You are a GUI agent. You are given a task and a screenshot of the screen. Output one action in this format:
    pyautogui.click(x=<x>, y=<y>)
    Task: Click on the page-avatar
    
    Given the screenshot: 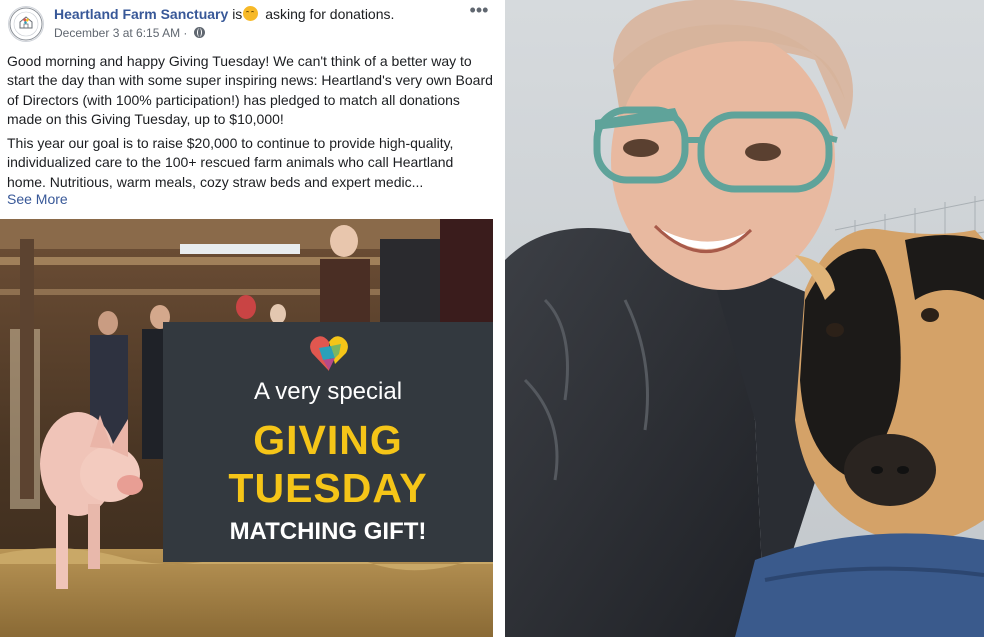 What is the action you would take?
    pyautogui.click(x=26, y=24)
    